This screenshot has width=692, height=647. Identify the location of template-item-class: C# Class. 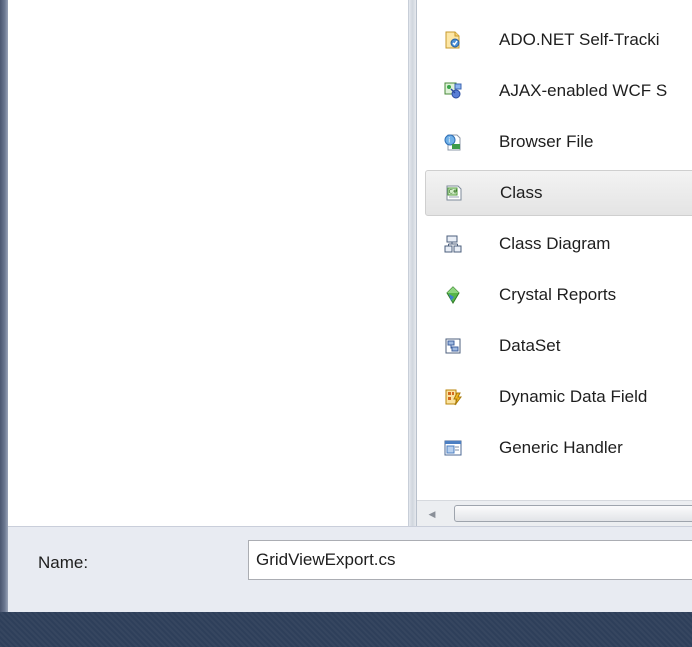
(558, 193).